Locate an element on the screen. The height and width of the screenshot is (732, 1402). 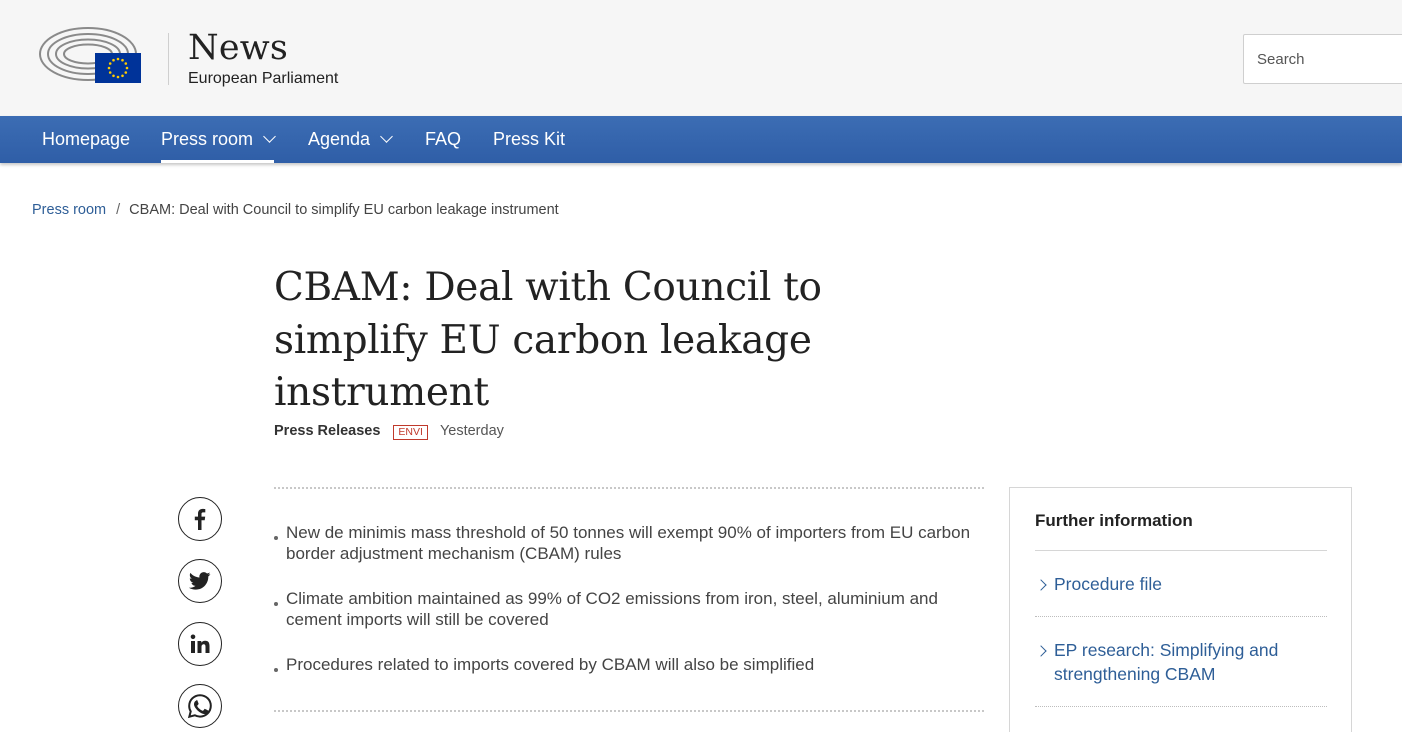
search-box is located at coordinates (1322, 59).